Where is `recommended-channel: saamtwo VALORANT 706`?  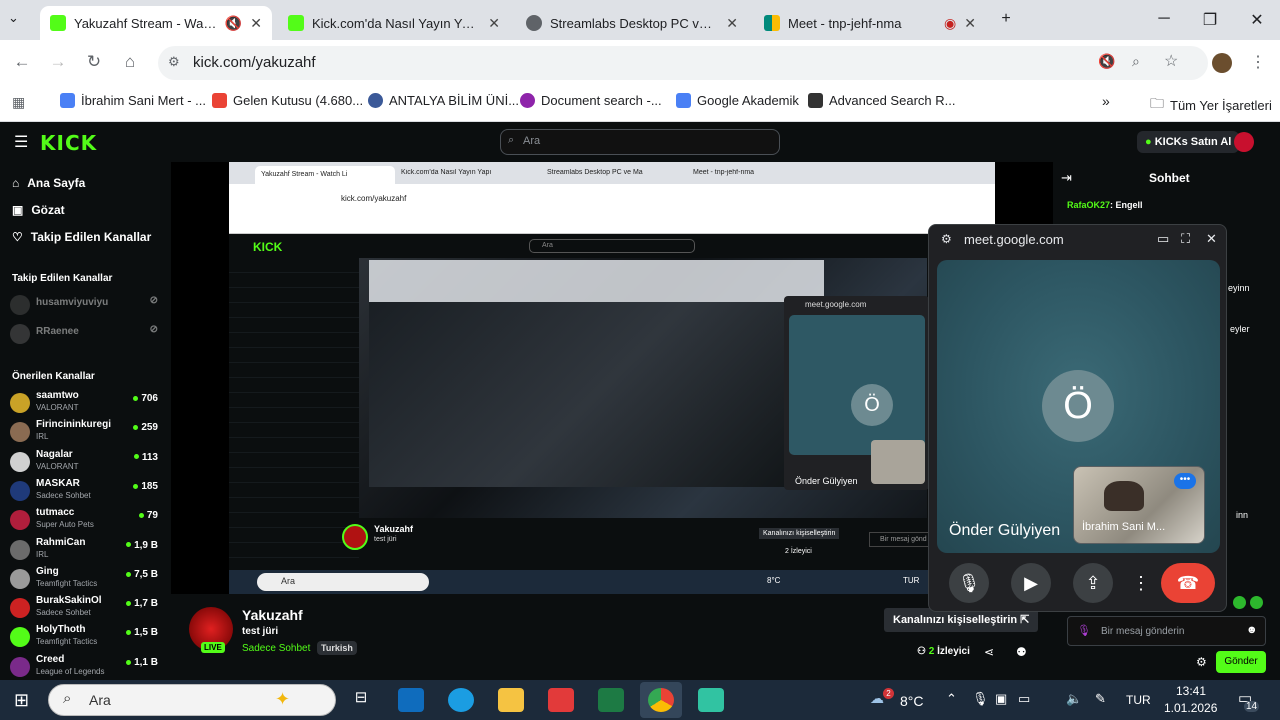
recommended-channel: saamtwo VALORANT 706 is located at coordinates (86, 402).